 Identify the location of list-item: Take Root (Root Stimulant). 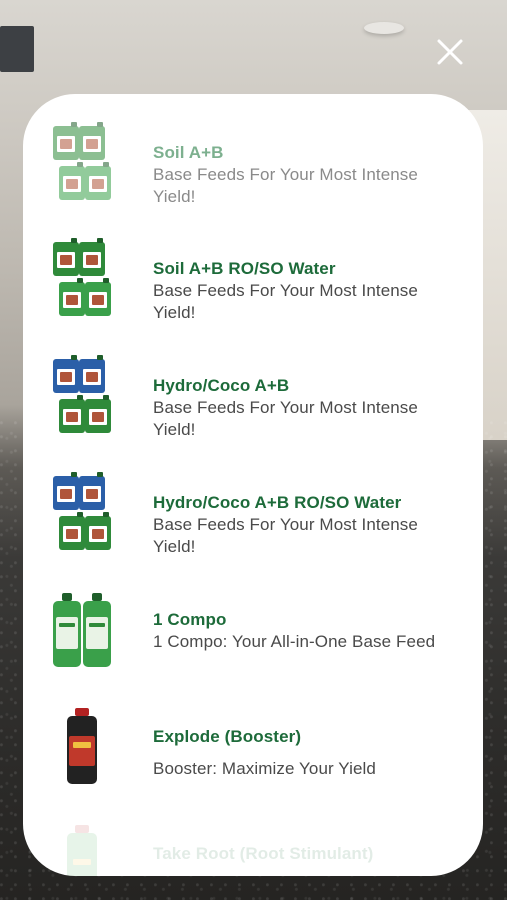
(253, 849).